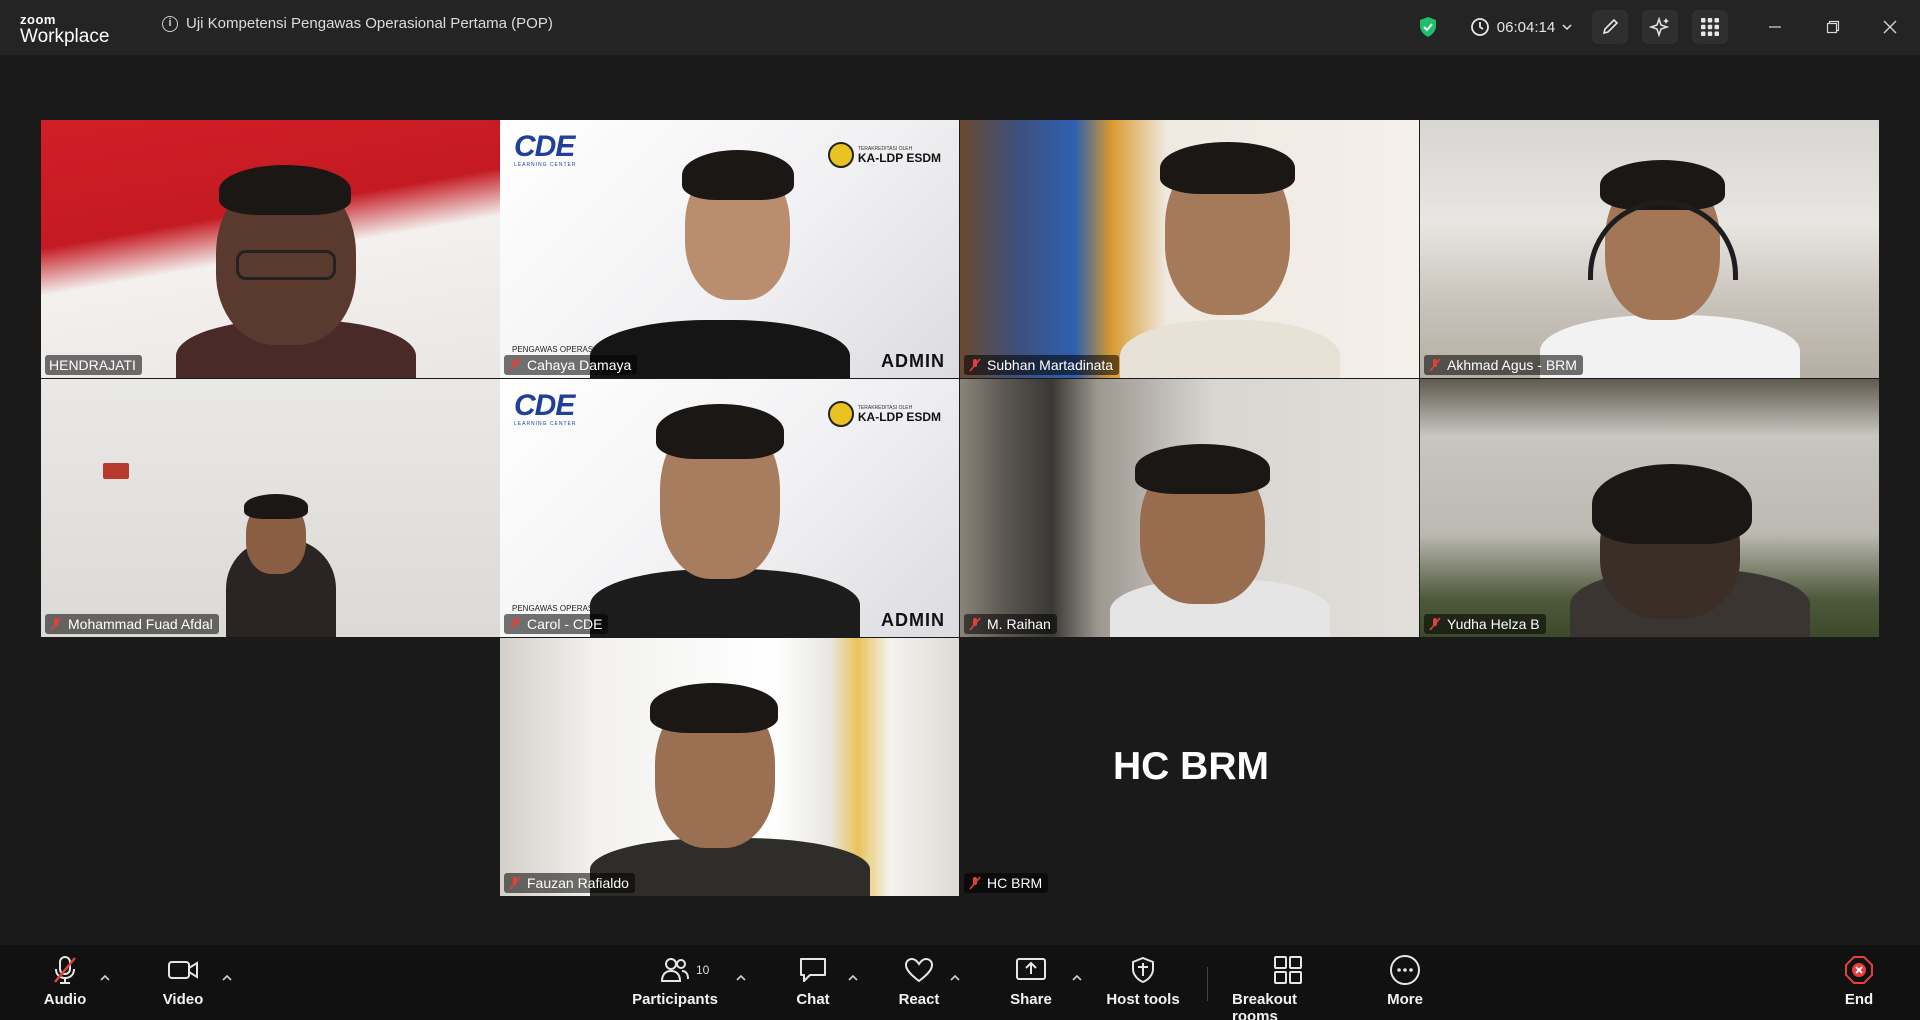  I want to click on react-label: React, so click(919, 999).